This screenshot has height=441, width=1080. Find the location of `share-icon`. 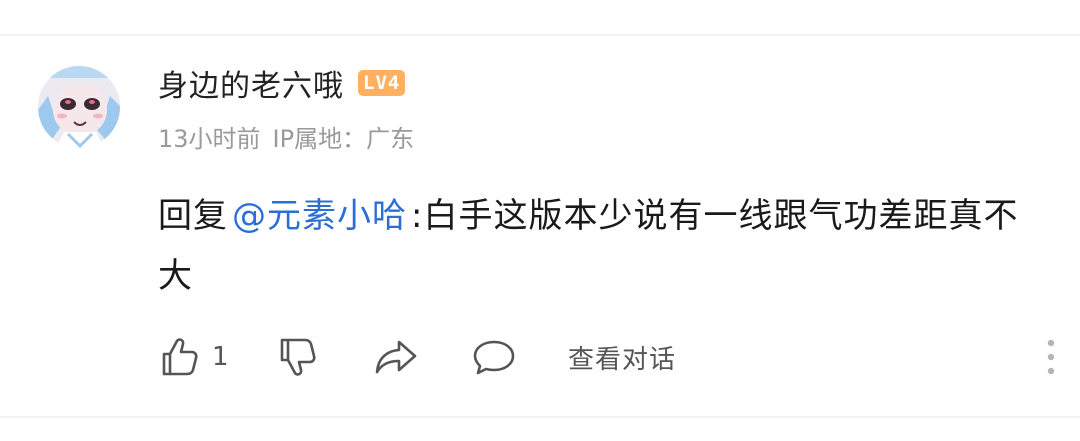

share-icon is located at coordinates (396, 357).